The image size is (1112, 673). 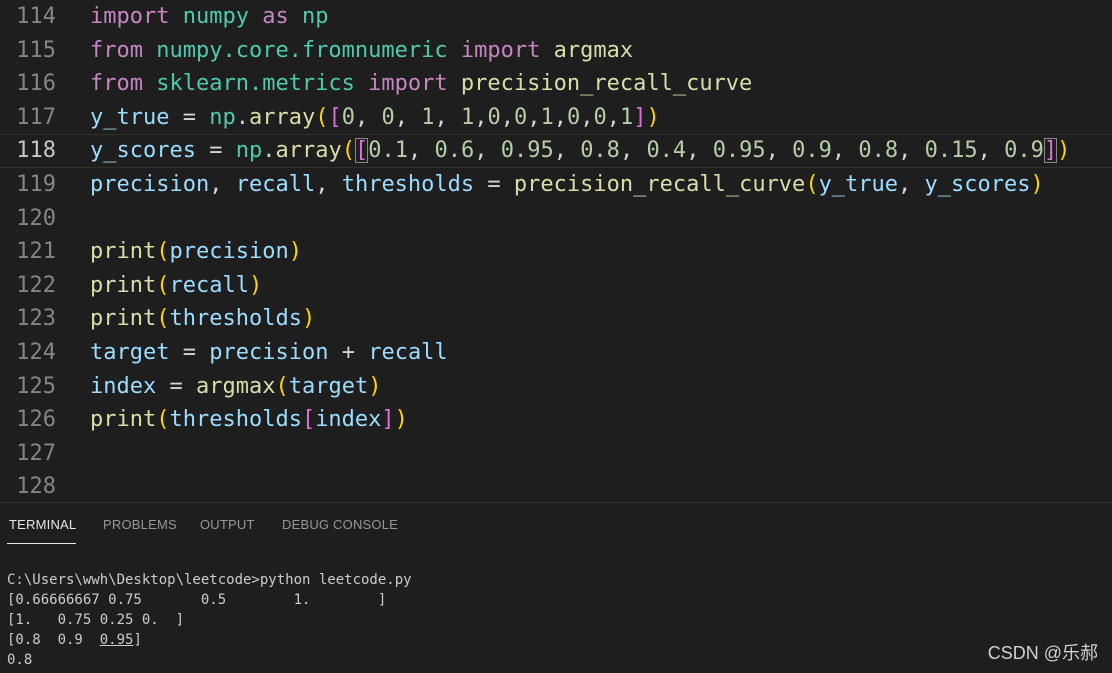 What do you see at coordinates (454, 151) in the screenshot?
I see `code-token: 0.6` at bounding box center [454, 151].